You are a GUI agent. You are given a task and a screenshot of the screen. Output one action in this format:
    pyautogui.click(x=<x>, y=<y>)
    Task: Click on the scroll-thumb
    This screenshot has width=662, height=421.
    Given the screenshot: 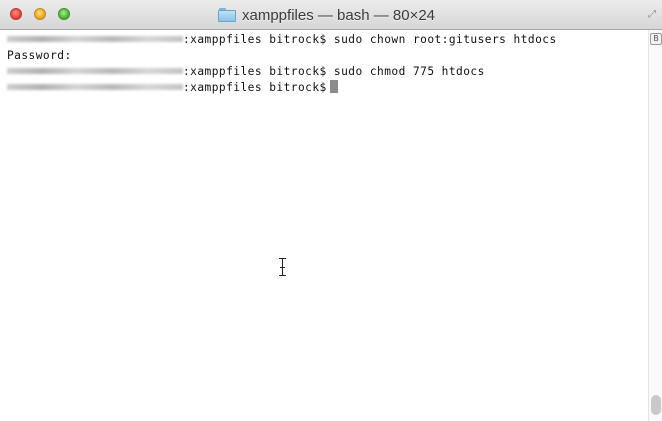 What is the action you would take?
    pyautogui.click(x=656, y=405)
    